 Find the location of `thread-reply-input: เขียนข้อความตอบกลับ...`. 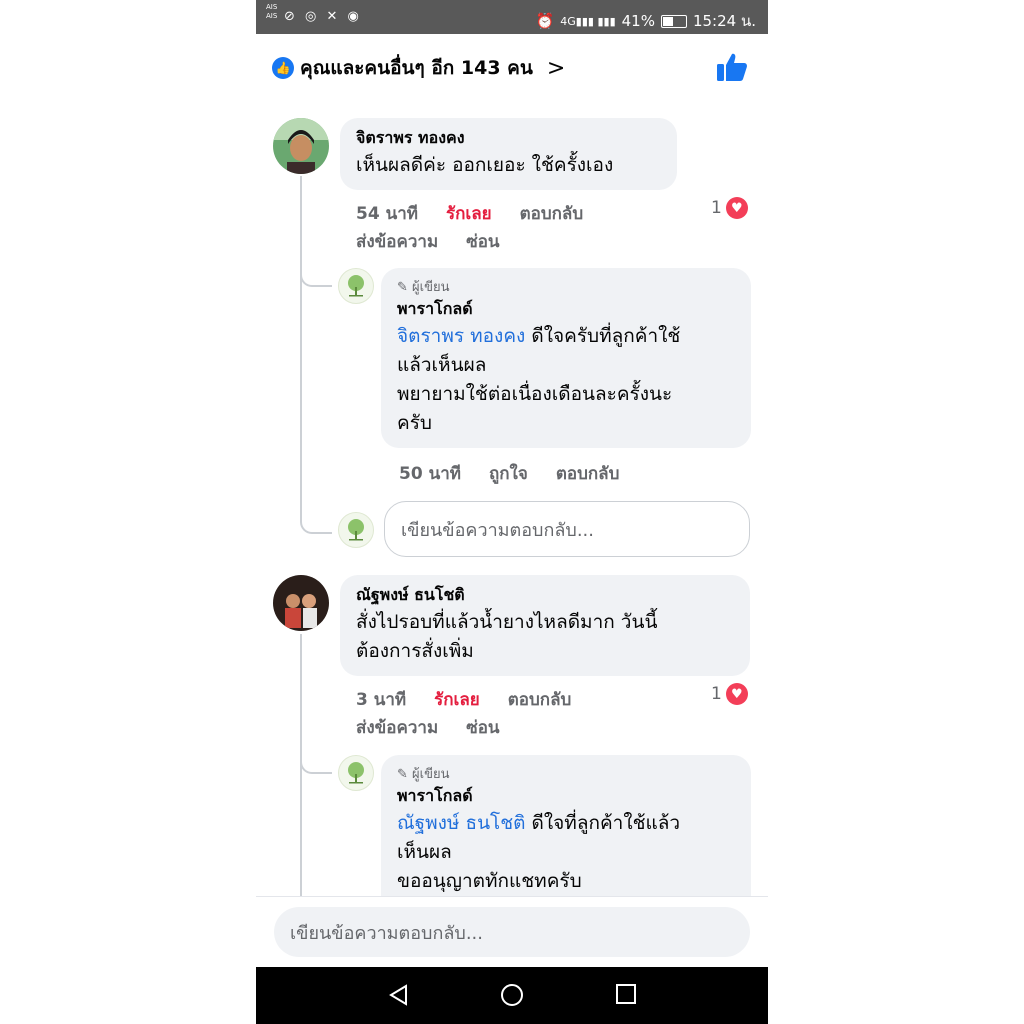

thread-reply-input: เขียนข้อความตอบกลับ... is located at coordinates (567, 529).